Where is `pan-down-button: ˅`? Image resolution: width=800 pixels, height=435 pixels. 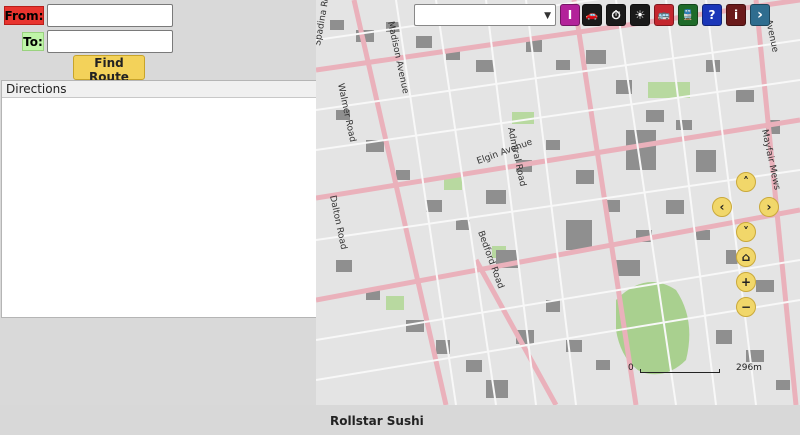 pan-down-button: ˅ is located at coordinates (746, 232).